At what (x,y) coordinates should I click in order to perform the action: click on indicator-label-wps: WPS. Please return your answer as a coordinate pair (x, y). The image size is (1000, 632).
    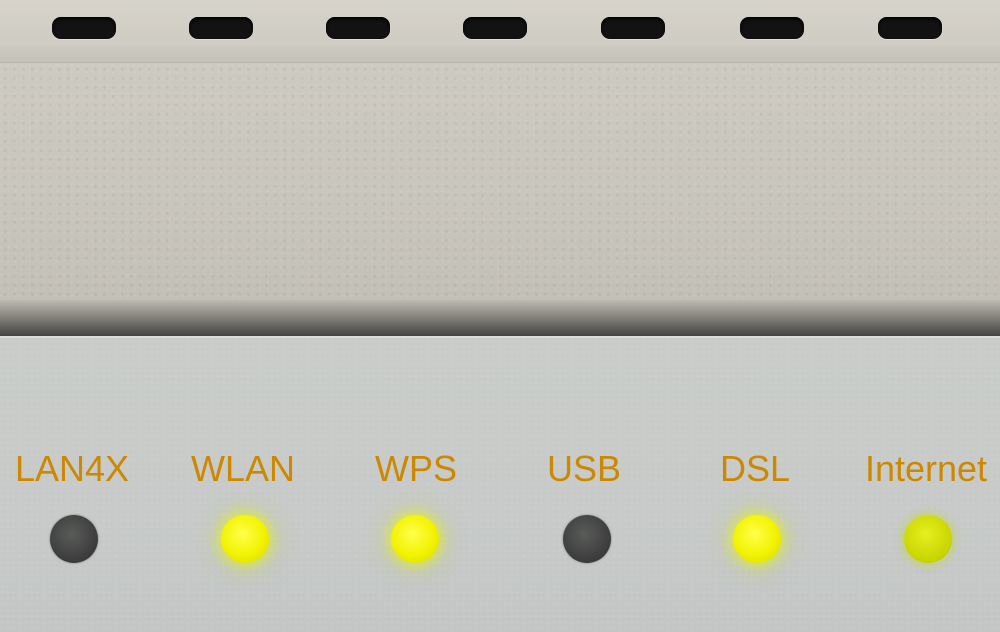
    Looking at the image, I should click on (416, 468).